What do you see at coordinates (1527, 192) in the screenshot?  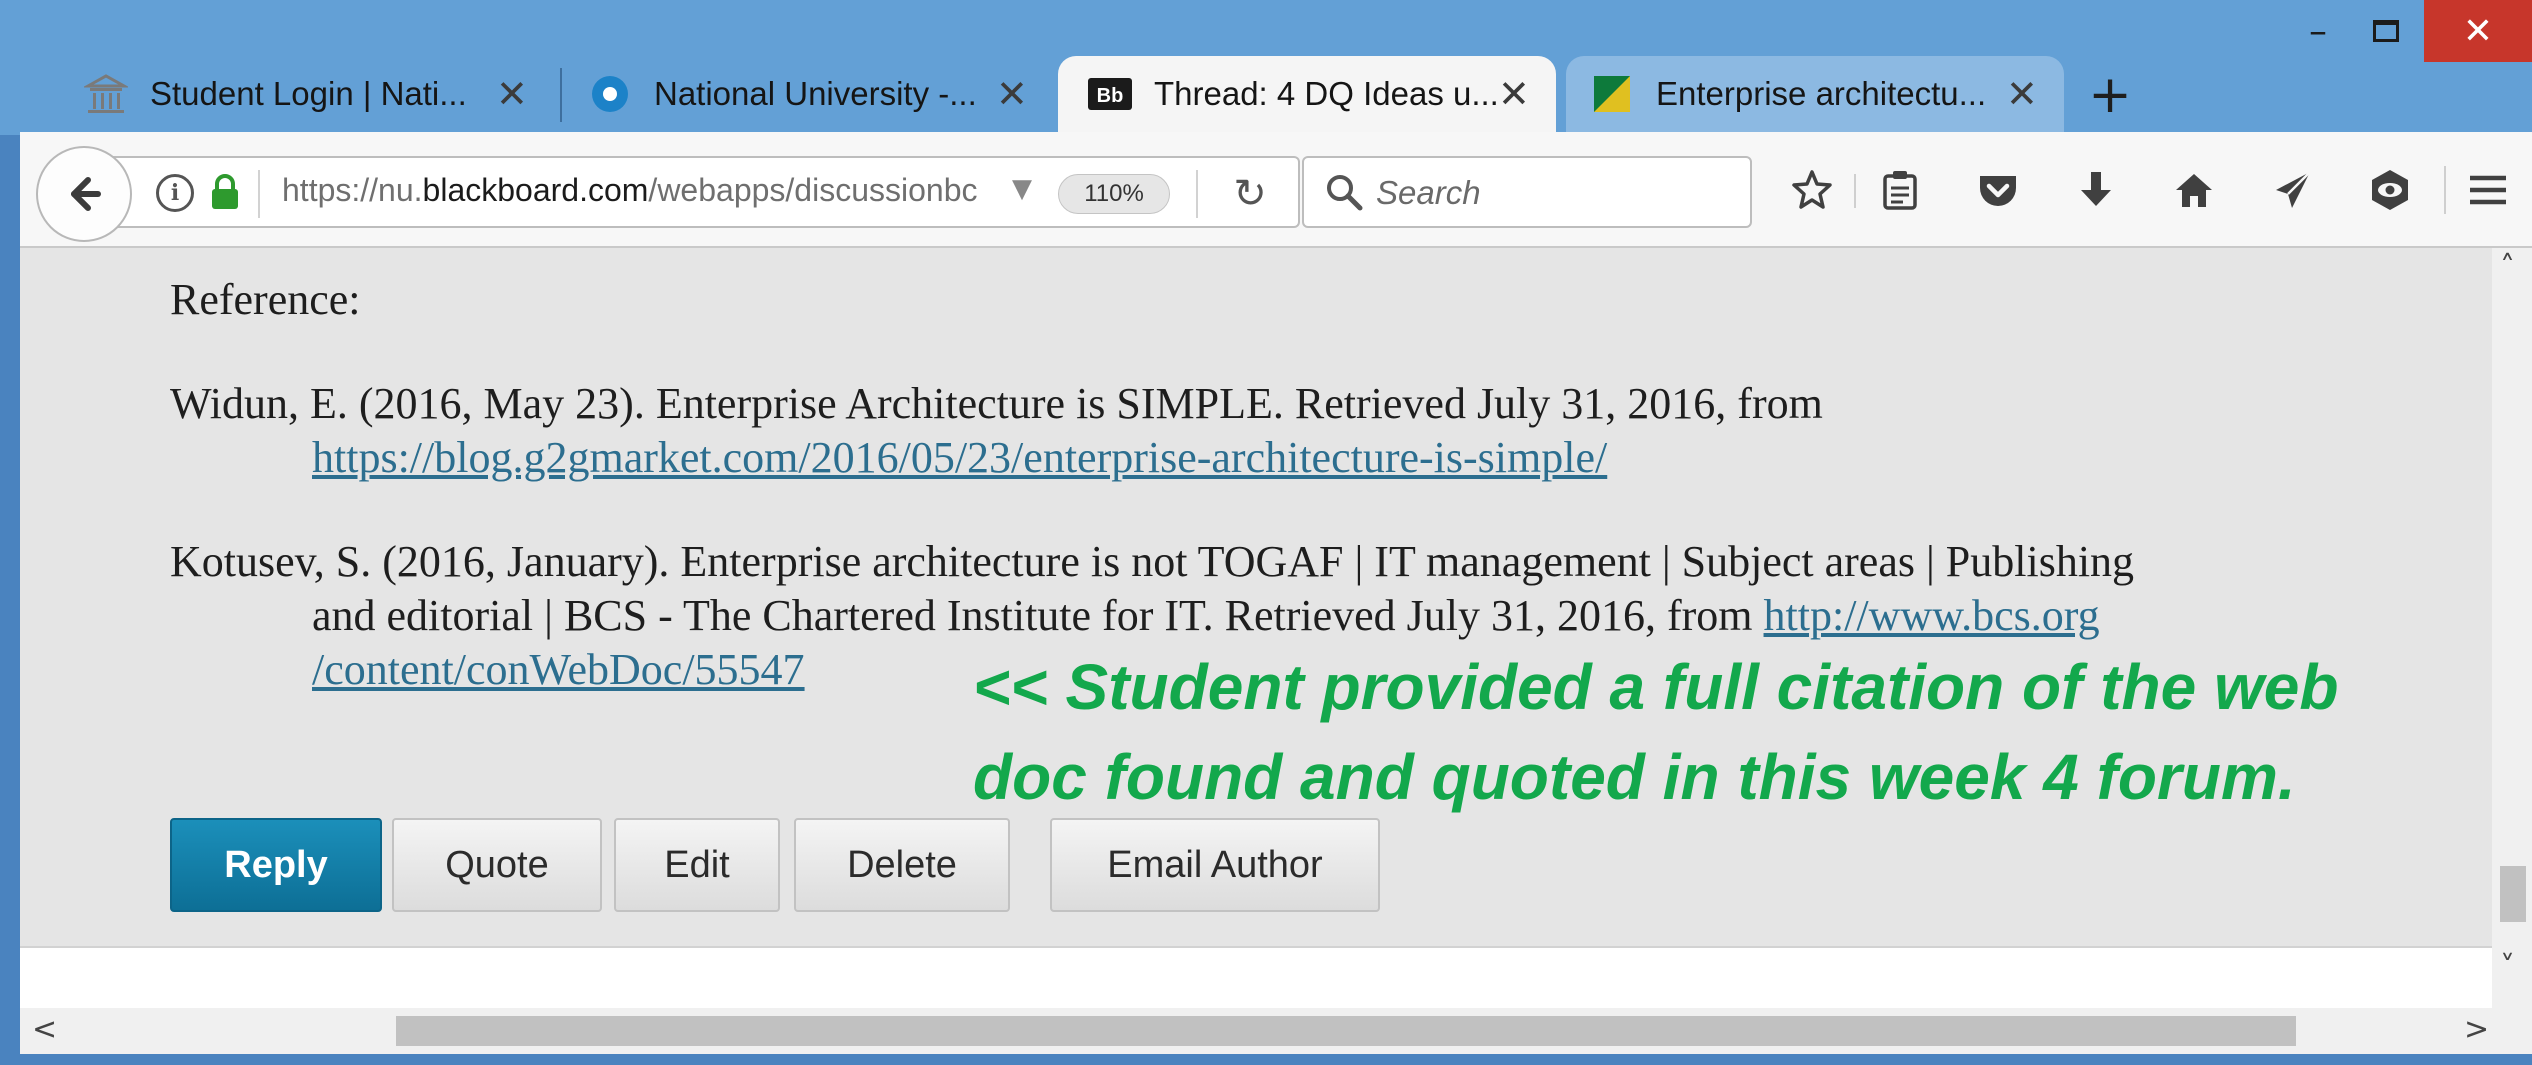 I see `search-box: Search` at bounding box center [1527, 192].